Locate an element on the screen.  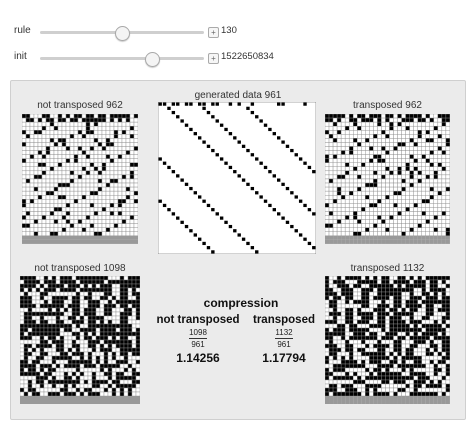
init-slider-thumb is located at coordinates (152, 59).